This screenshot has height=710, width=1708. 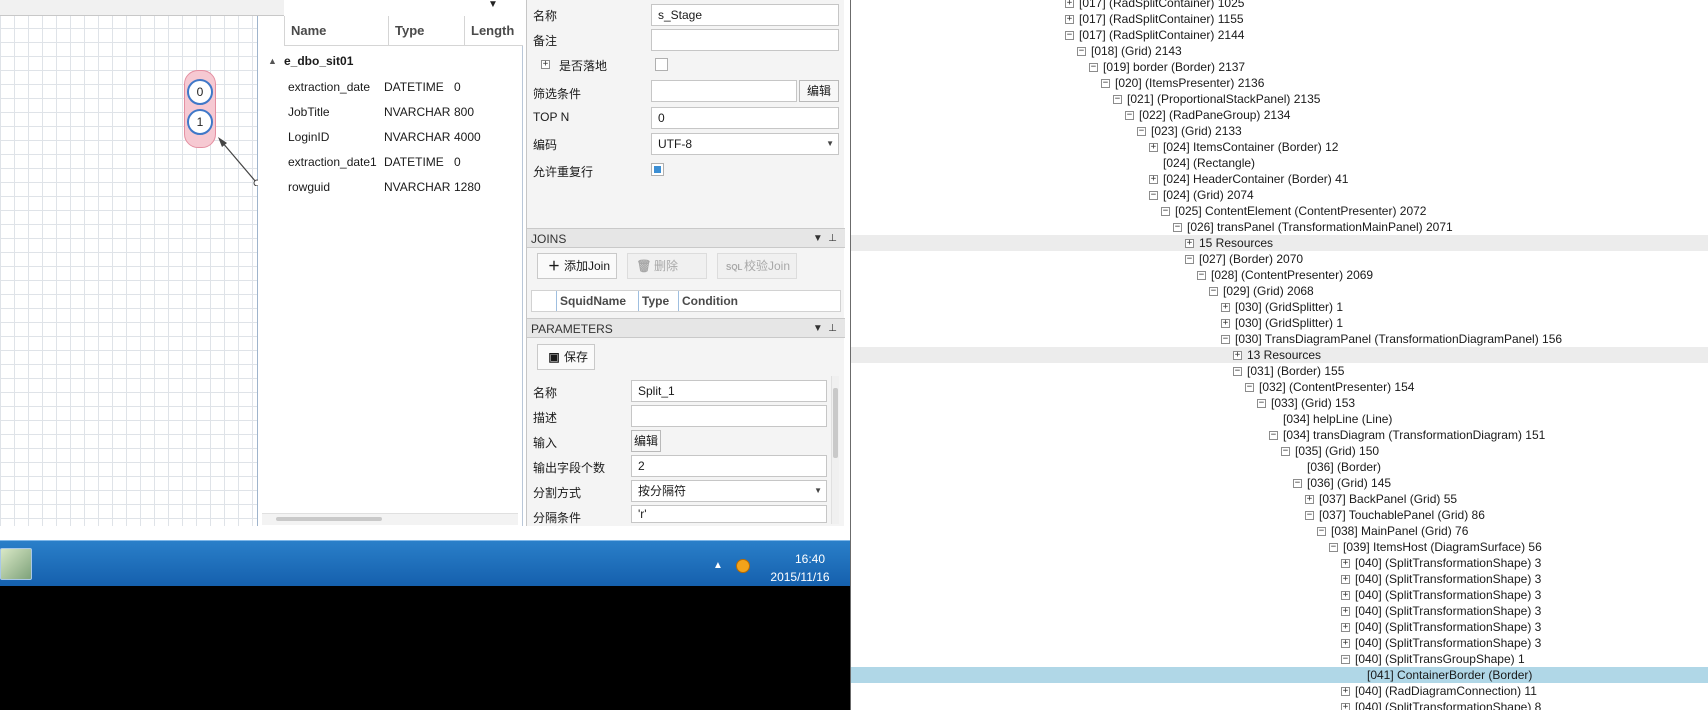 I want to click on horizontal-scrollbar, so click(x=390, y=519).